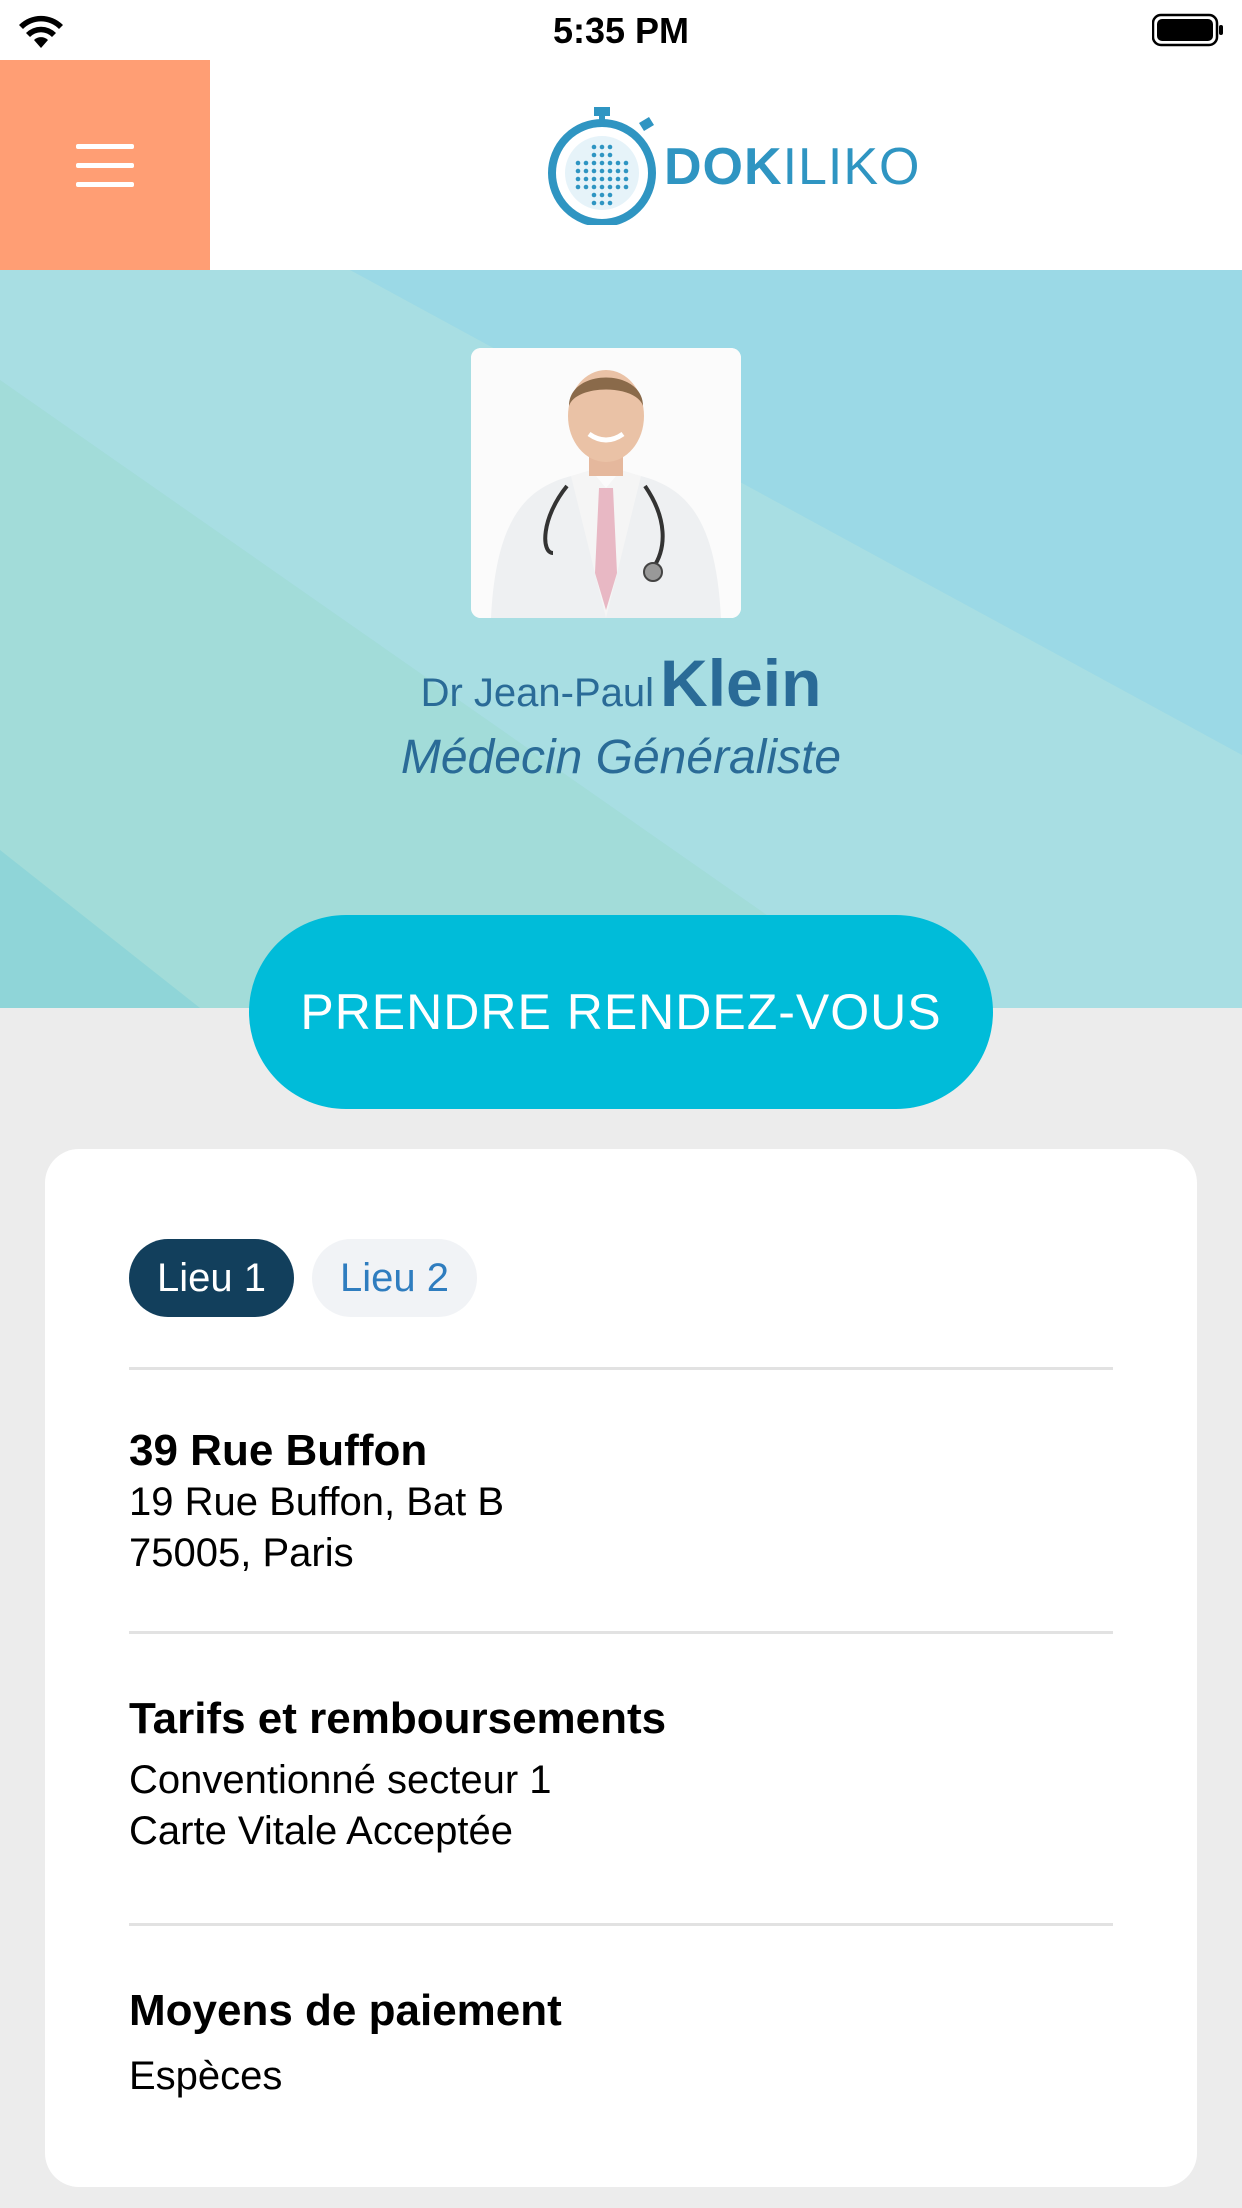 The image size is (1242, 2208). I want to click on tab-lieu-1: Lieu 1, so click(211, 1278).